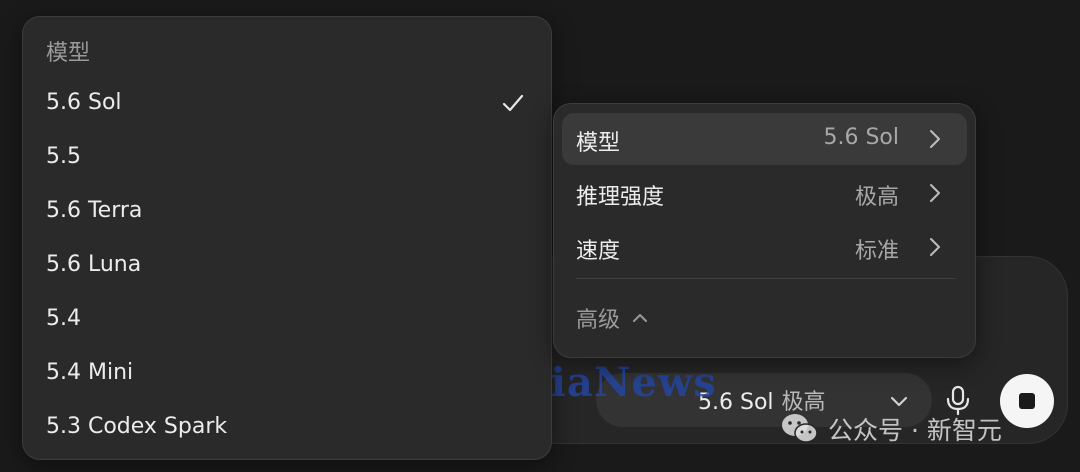  What do you see at coordinates (94, 210) in the screenshot?
I see `model-option-label: 5.6 Terra` at bounding box center [94, 210].